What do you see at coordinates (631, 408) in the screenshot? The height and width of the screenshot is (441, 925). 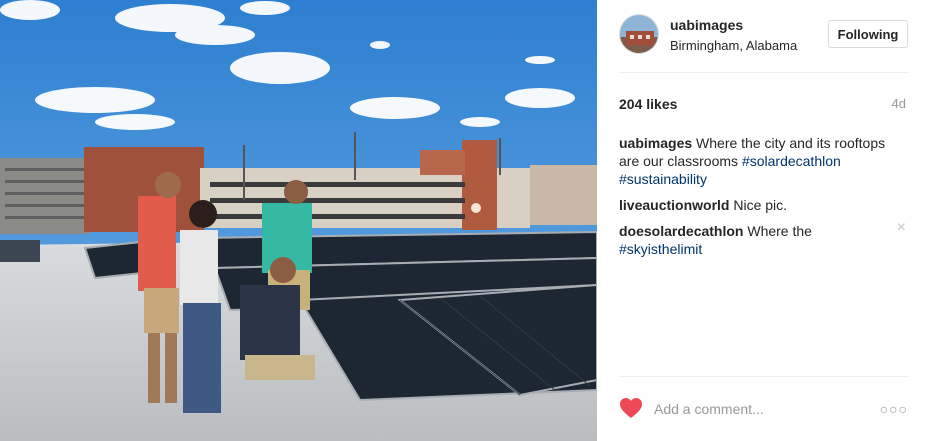 I see `heart-icon` at bounding box center [631, 408].